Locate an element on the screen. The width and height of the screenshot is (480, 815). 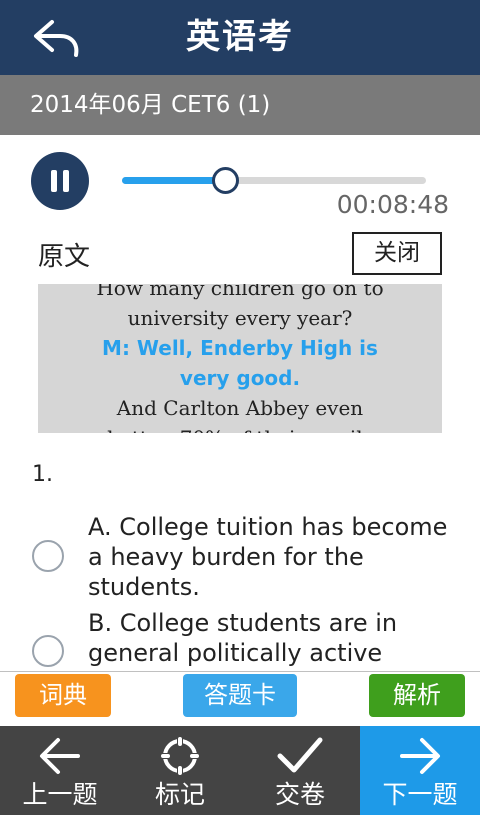
submit-label: 交卷 is located at coordinates (299, 794).